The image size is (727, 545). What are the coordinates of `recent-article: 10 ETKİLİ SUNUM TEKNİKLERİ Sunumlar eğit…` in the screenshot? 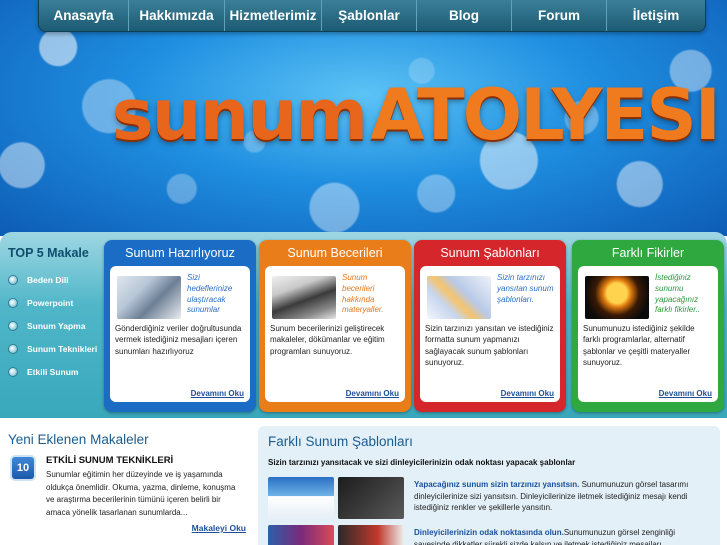 It's located at (127, 494).